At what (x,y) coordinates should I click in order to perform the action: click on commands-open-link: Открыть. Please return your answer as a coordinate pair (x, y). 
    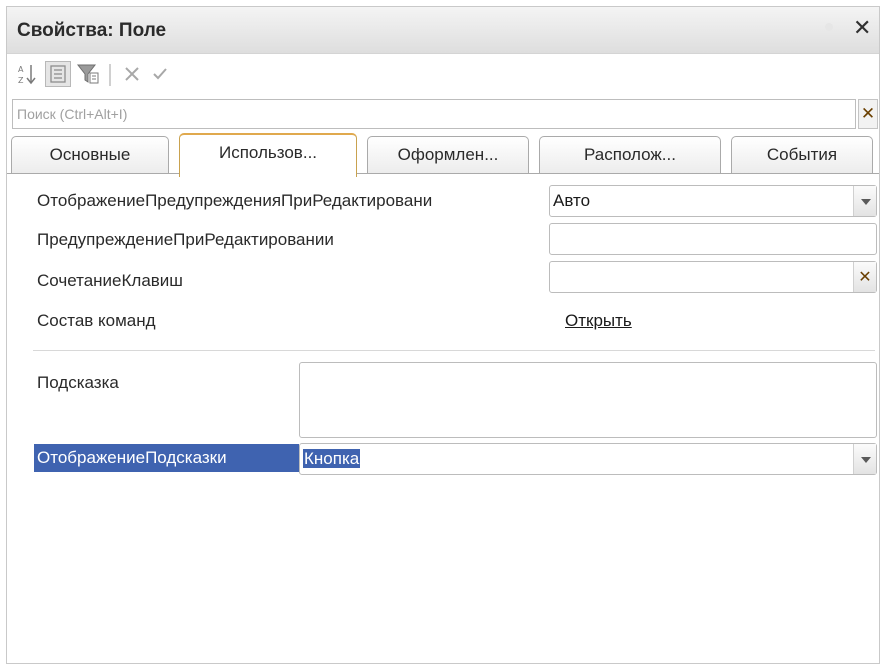
    Looking at the image, I should click on (598, 321).